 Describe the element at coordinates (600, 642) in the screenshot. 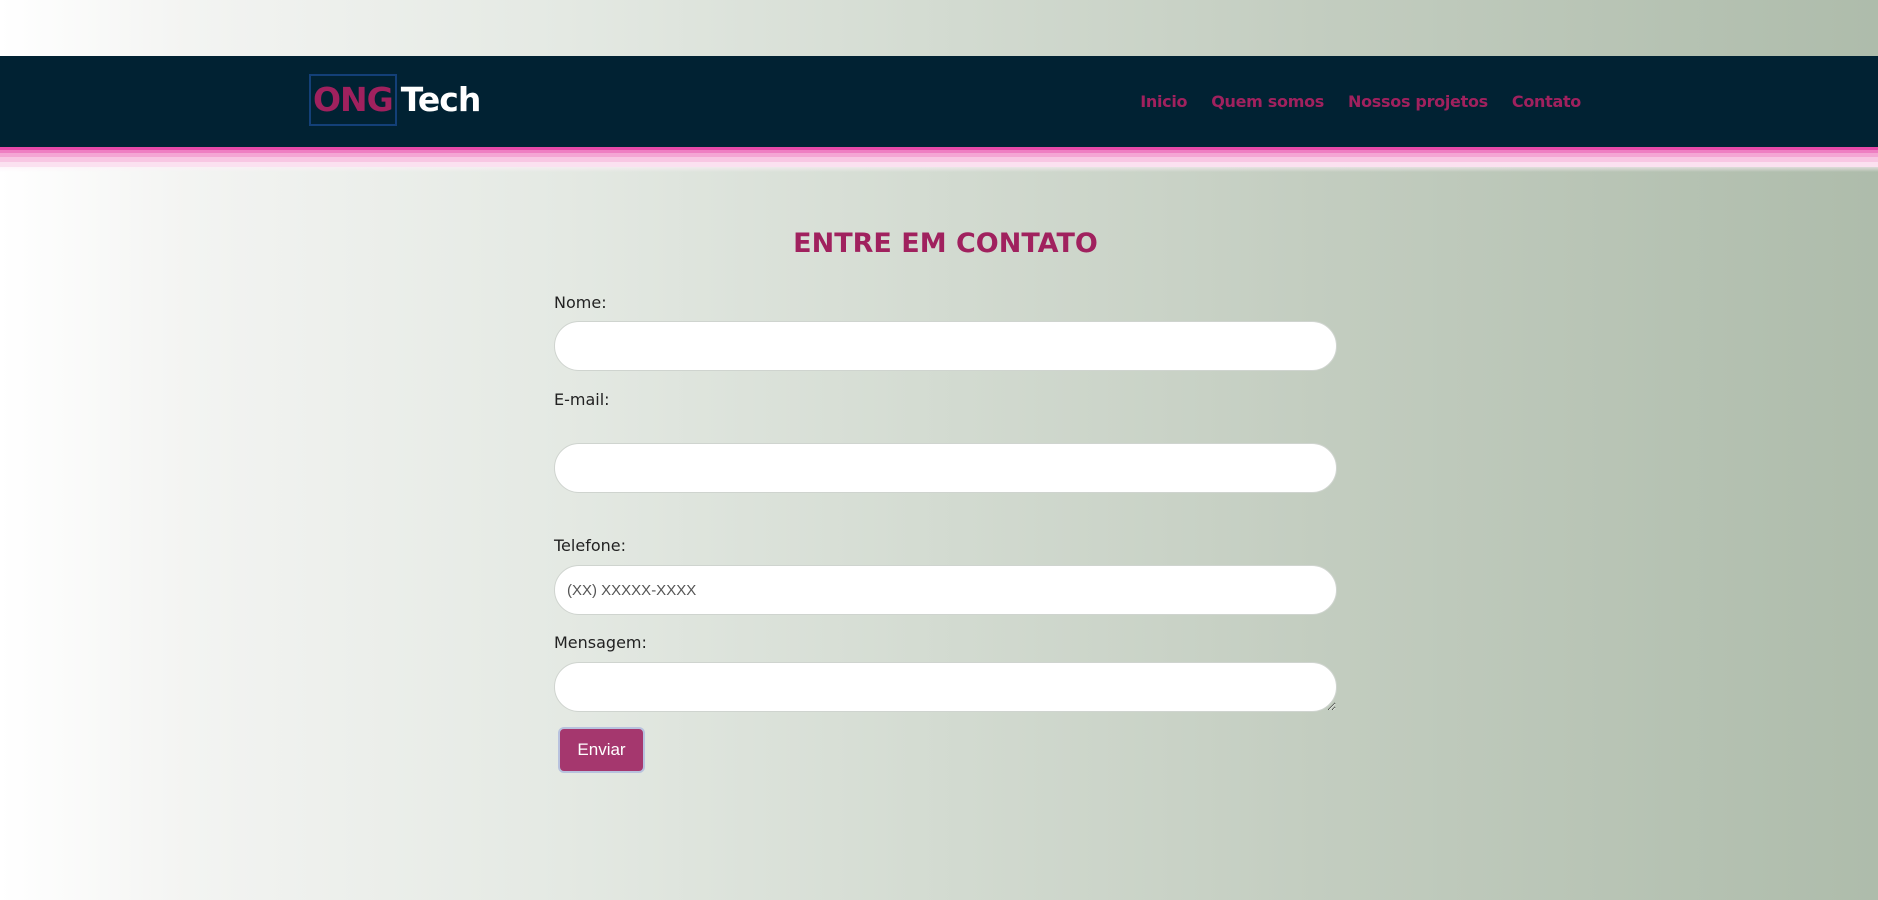

I see `message-label: Mensagem:` at that location.